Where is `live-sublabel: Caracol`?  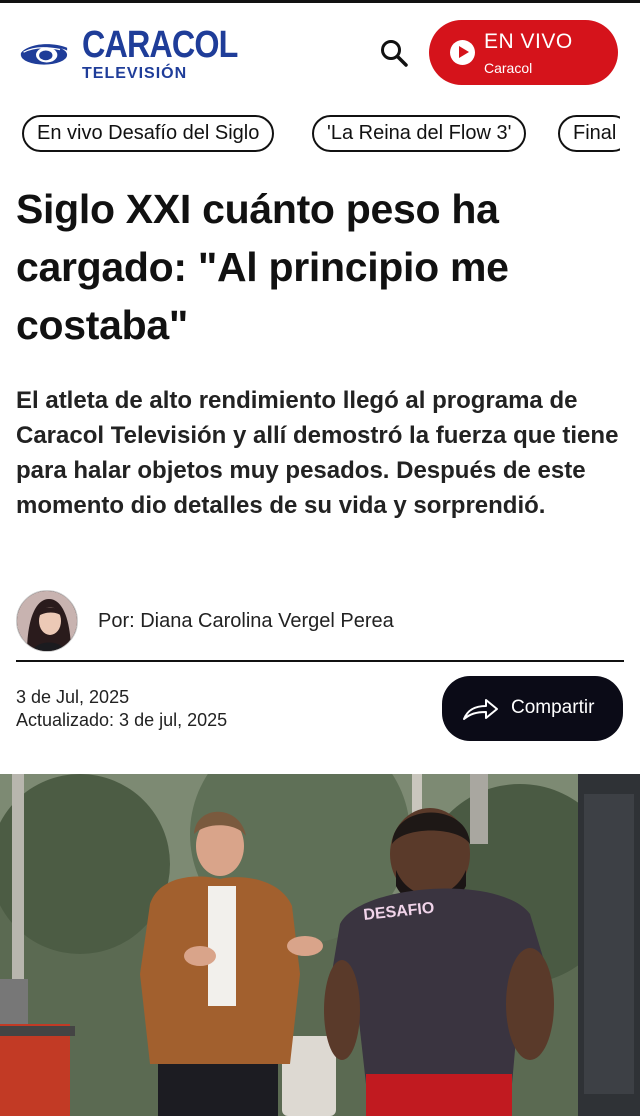
live-sublabel: Caracol is located at coordinates (508, 68).